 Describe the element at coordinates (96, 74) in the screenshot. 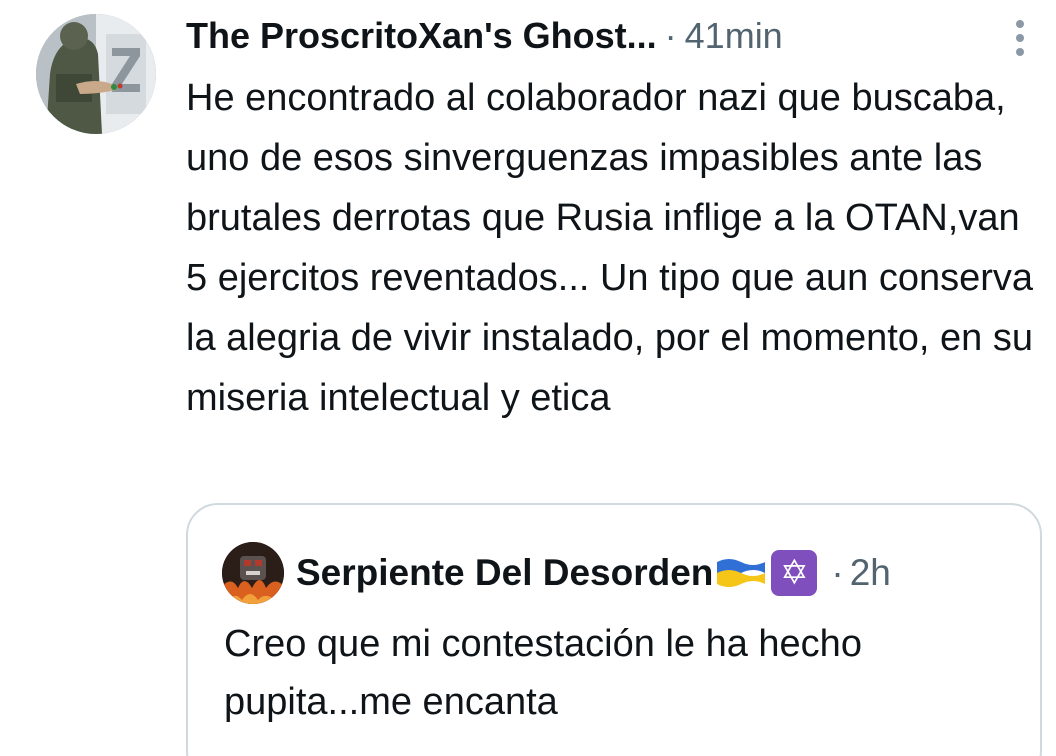

I see `avatar` at that location.